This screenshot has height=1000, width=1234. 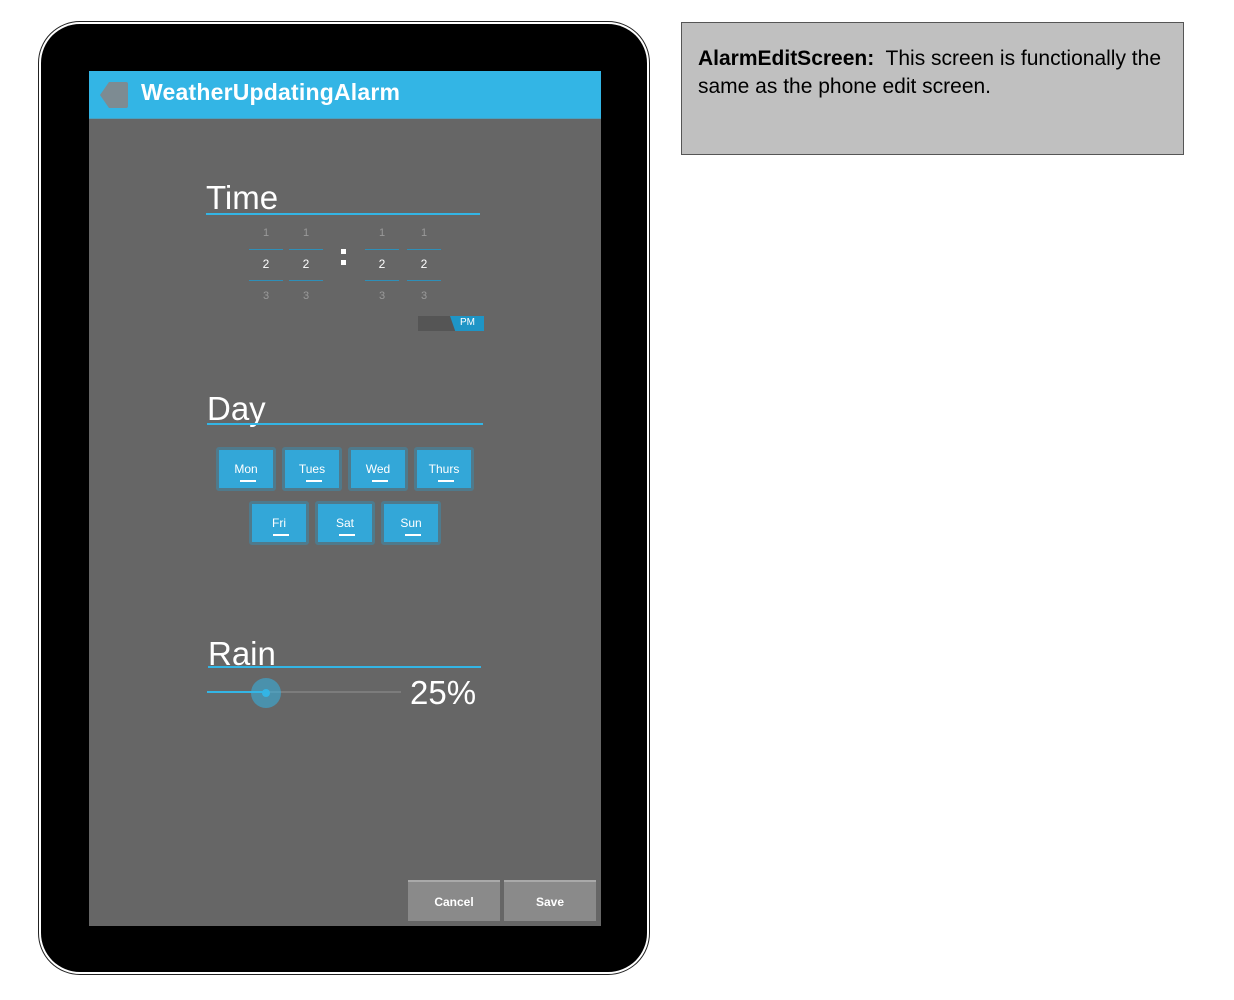 What do you see at coordinates (550, 900) in the screenshot?
I see `save-button: Save` at bounding box center [550, 900].